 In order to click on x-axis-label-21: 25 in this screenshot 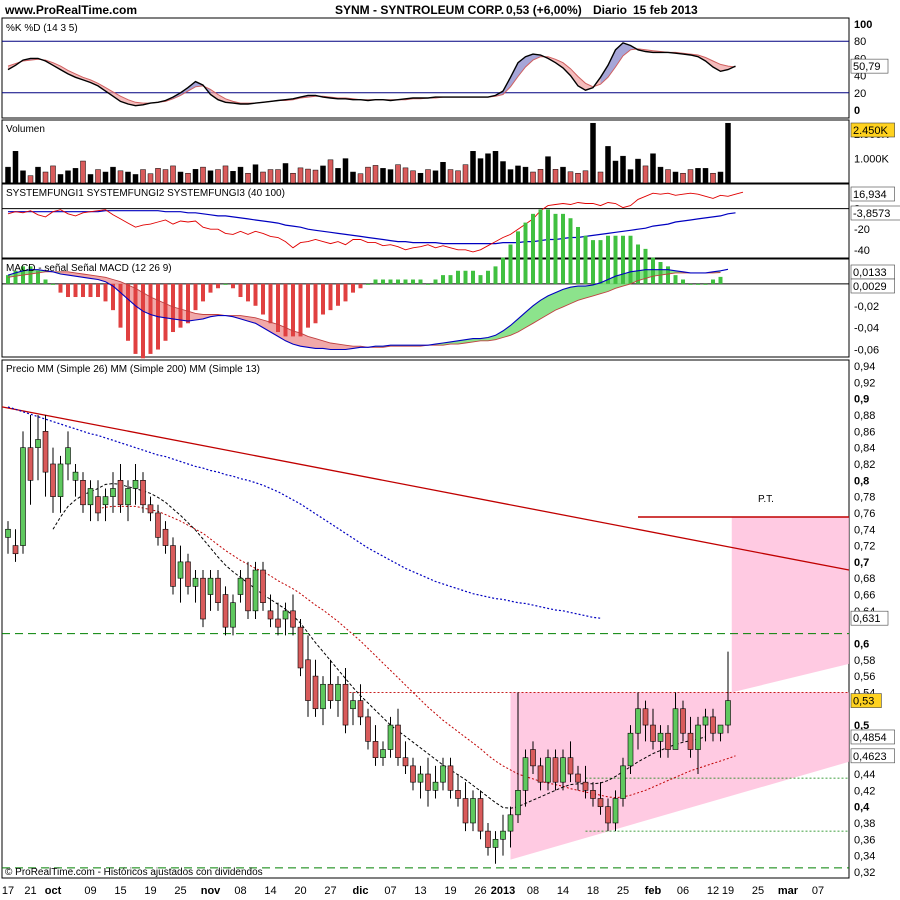, I will do `click(623, 891)`.